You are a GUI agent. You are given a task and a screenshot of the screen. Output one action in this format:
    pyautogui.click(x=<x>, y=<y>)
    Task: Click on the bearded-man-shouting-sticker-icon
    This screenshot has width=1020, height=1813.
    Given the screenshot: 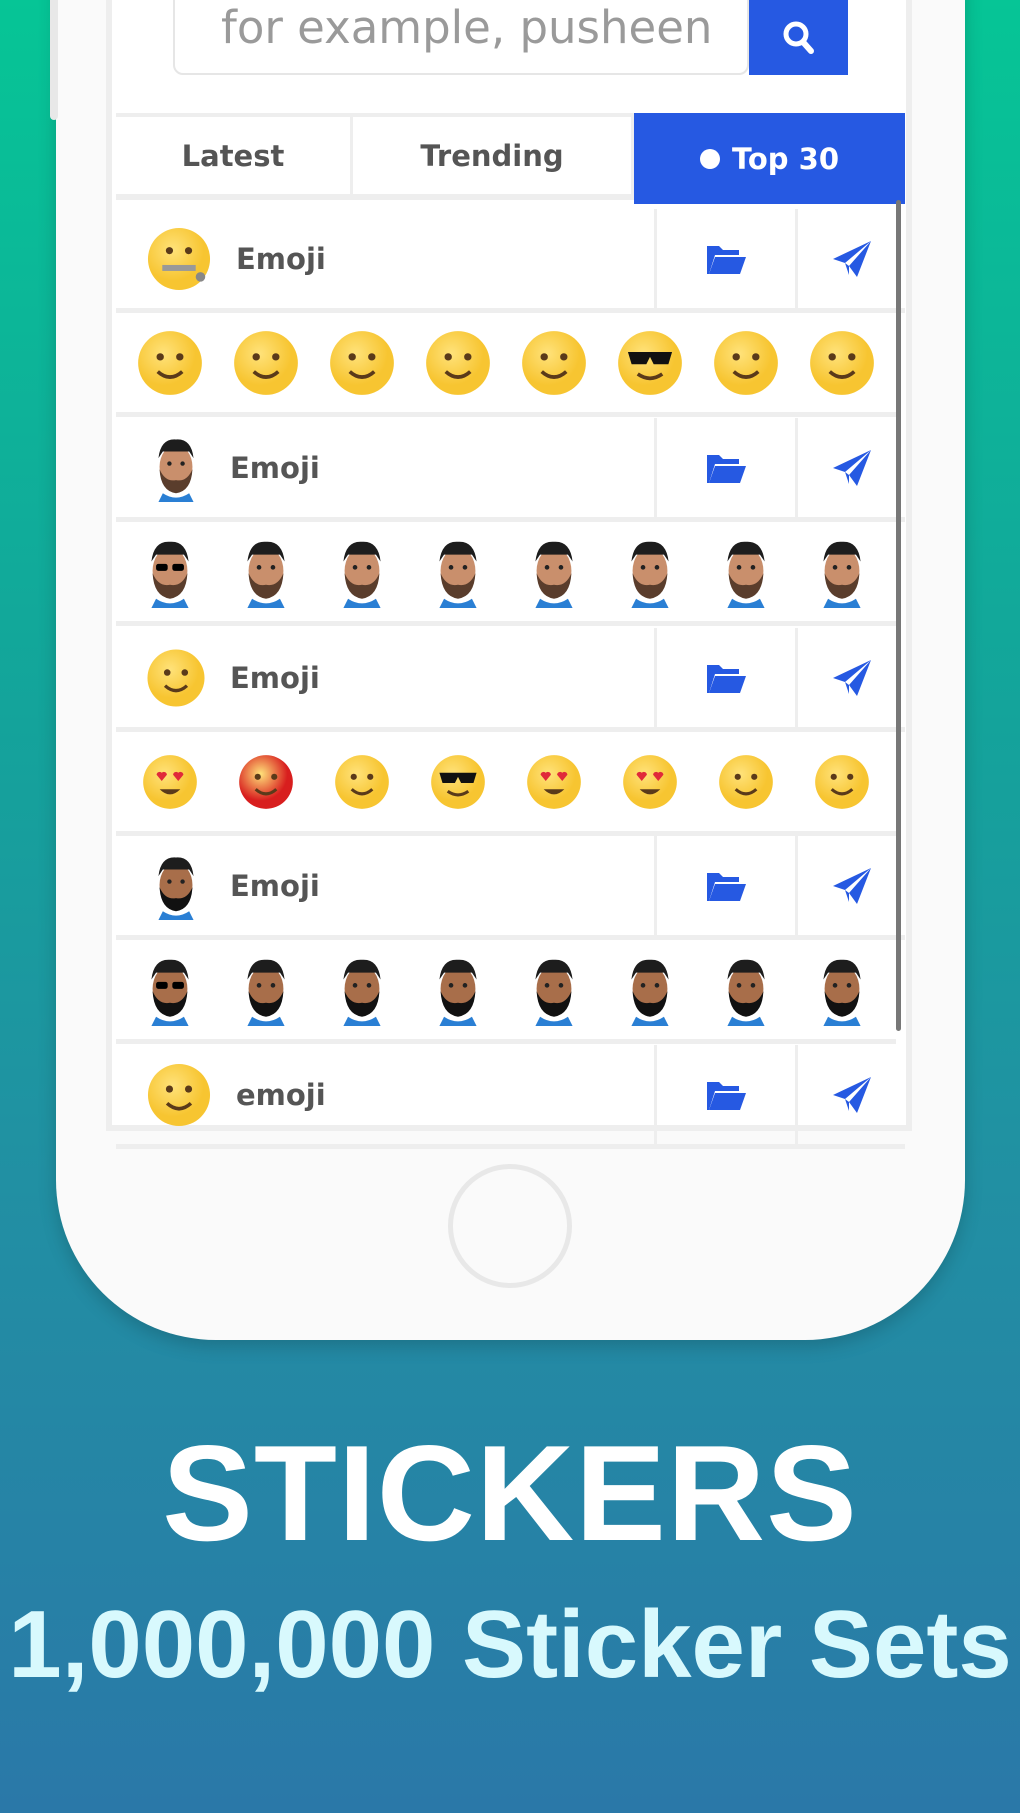 What is the action you would take?
    pyautogui.click(x=458, y=572)
    